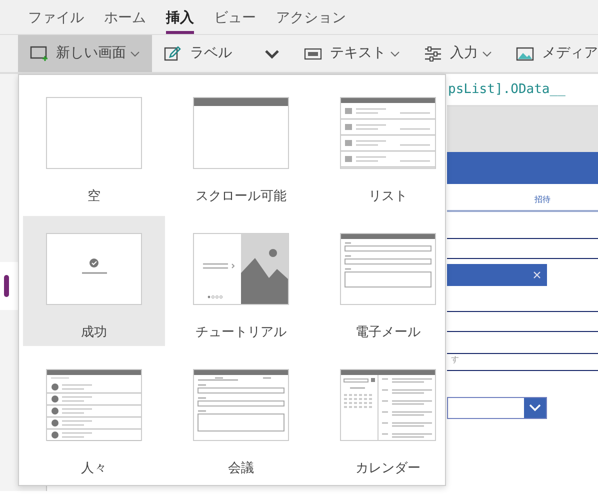 This screenshot has width=598, height=494. Describe the element at coordinates (497, 408) in the screenshot. I see `dropdown` at that location.